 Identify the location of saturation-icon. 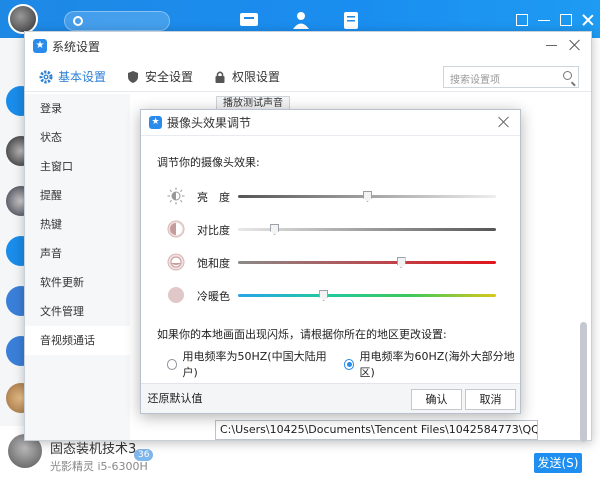
(176, 262).